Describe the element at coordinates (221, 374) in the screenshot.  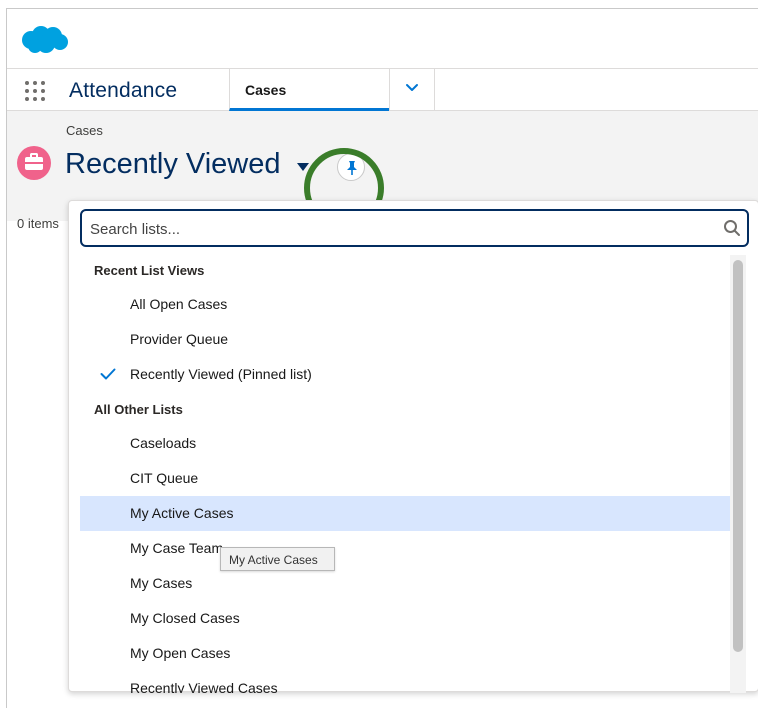
I see `list-item-label: Recently Viewed (Pinned list)` at that location.